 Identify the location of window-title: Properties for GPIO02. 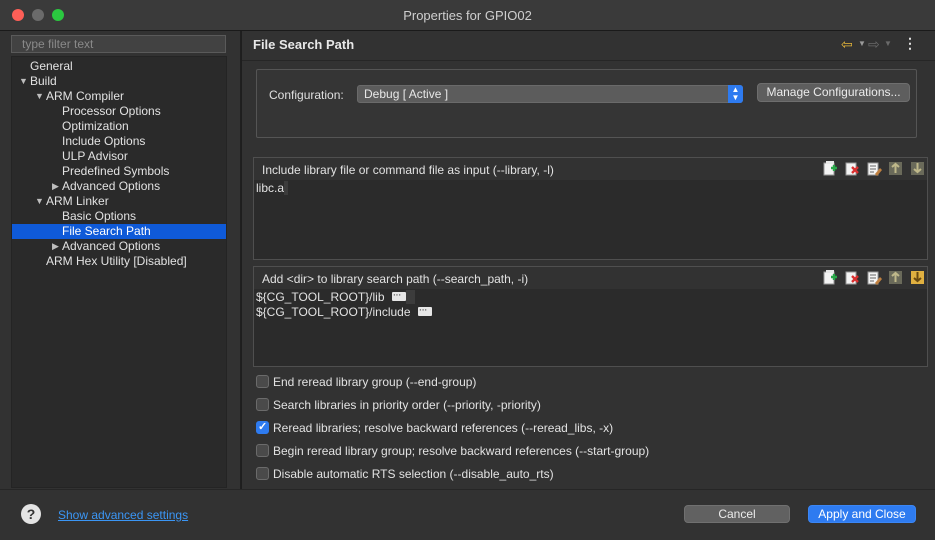
(467, 15).